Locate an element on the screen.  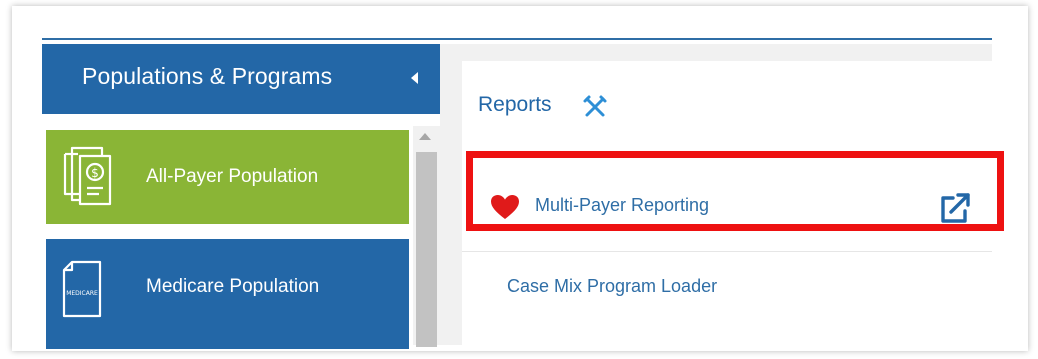
report-item-case-mix-program-loader: Case Mix Program Loader is located at coordinates (727, 295).